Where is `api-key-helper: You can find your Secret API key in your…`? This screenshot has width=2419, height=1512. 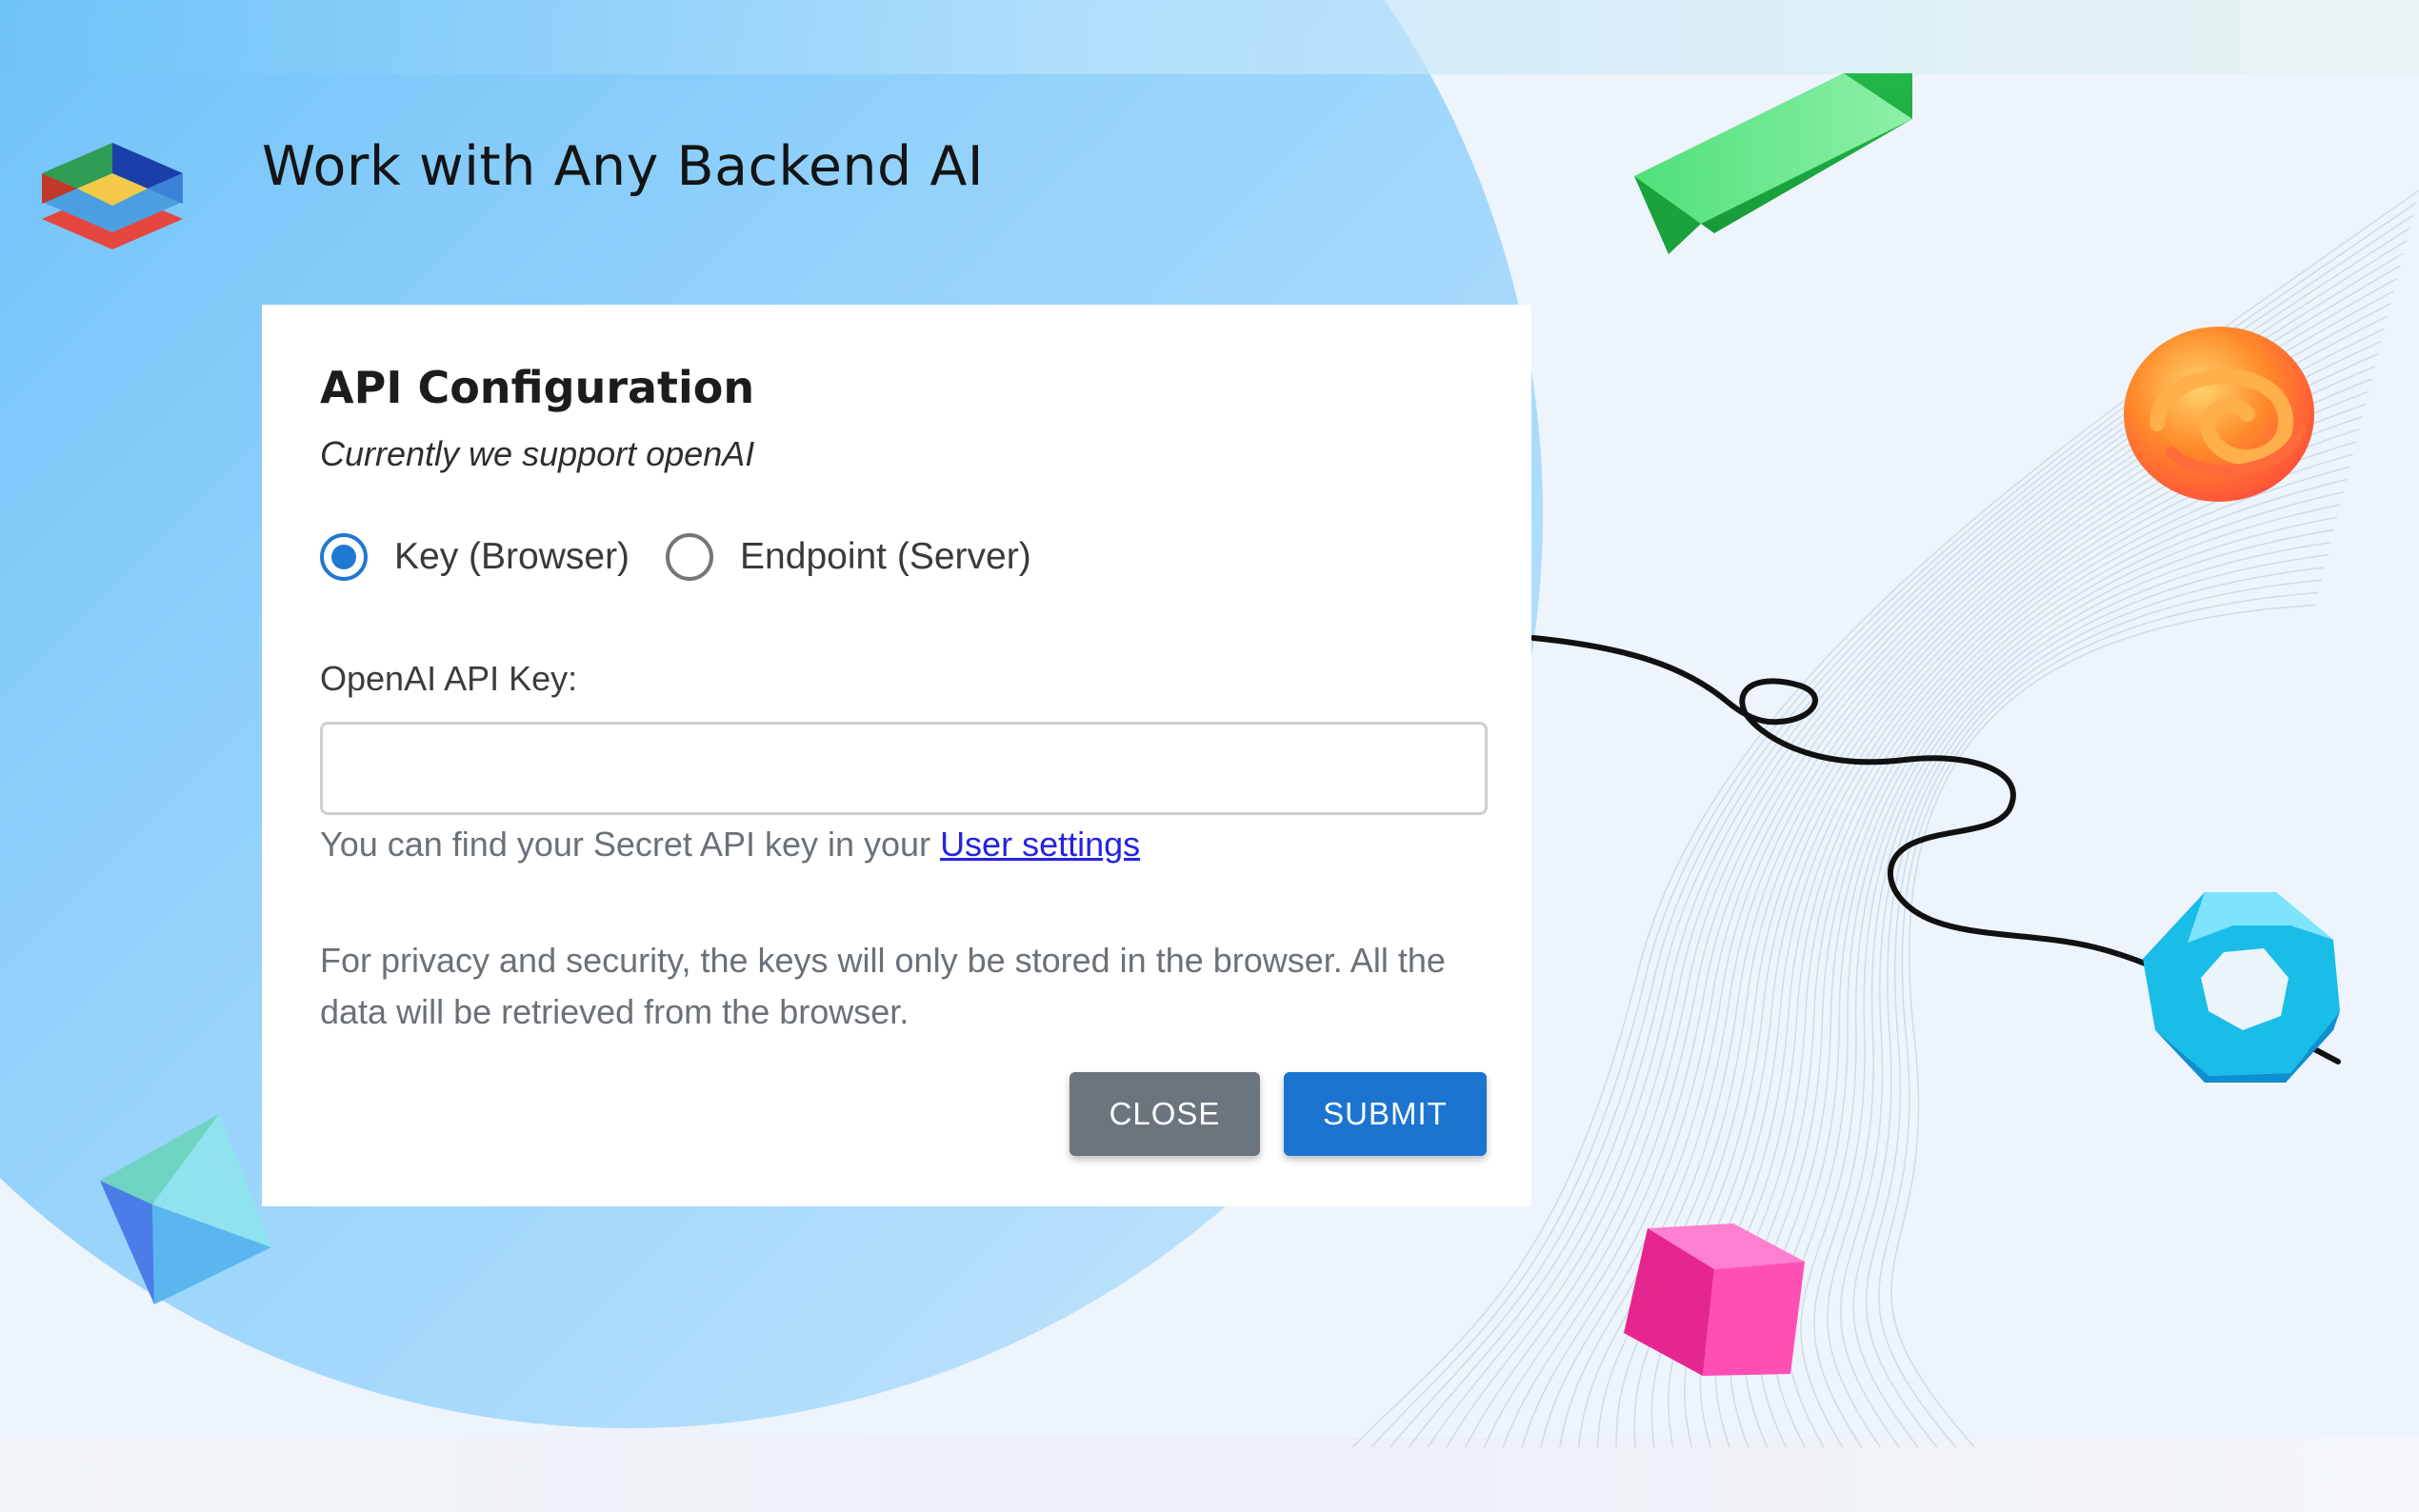
api-key-helper: You can find your Secret API key in your… is located at coordinates (902, 845).